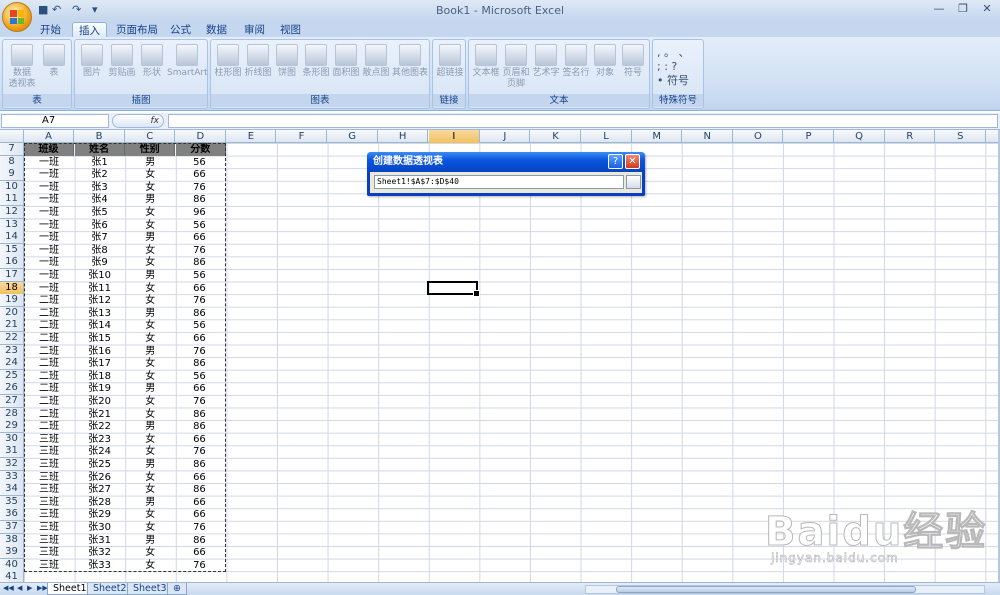 The height and width of the screenshot is (595, 1000). Describe the element at coordinates (100, 565) in the screenshot. I see `table-cell: 张33` at that location.